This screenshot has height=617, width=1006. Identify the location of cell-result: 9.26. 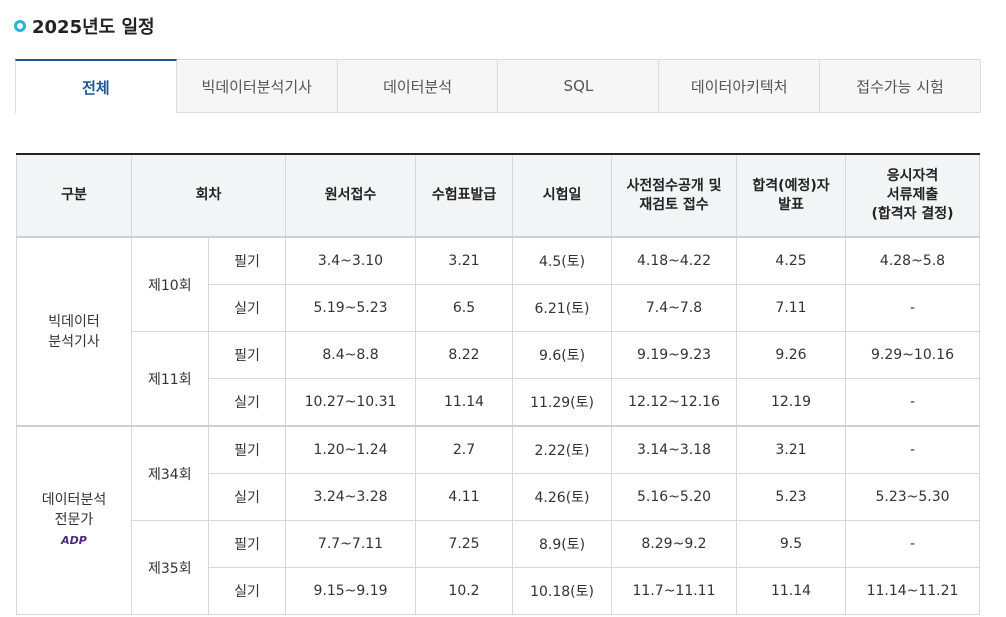
(791, 355).